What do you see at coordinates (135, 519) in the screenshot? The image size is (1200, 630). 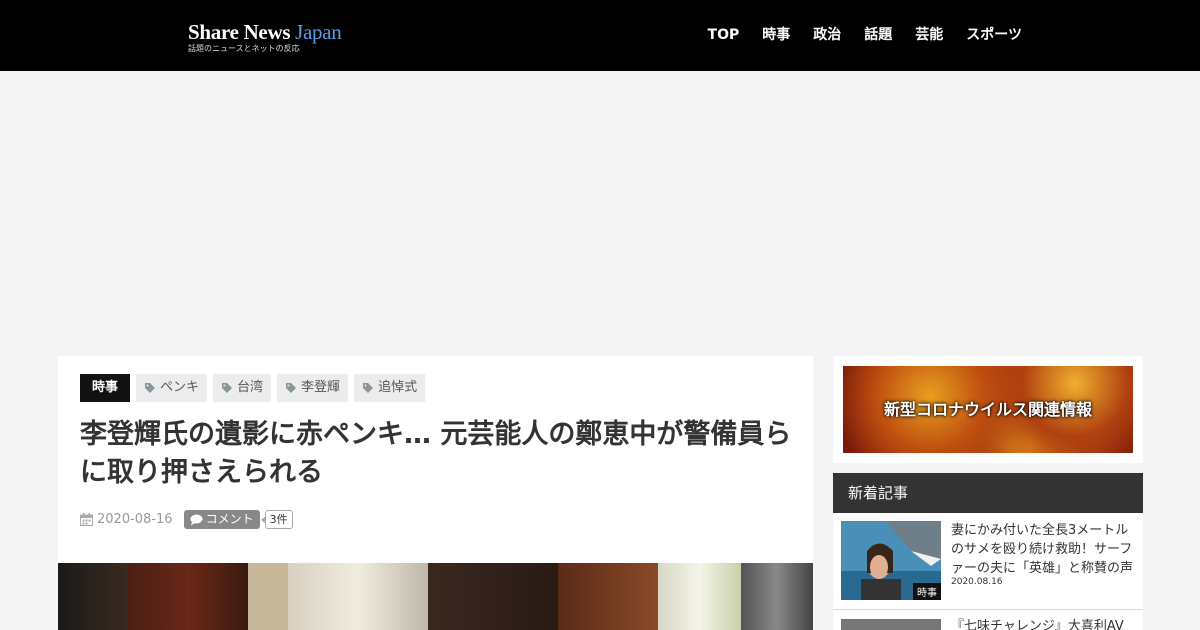 I see `article-date: 2020-08-16` at bounding box center [135, 519].